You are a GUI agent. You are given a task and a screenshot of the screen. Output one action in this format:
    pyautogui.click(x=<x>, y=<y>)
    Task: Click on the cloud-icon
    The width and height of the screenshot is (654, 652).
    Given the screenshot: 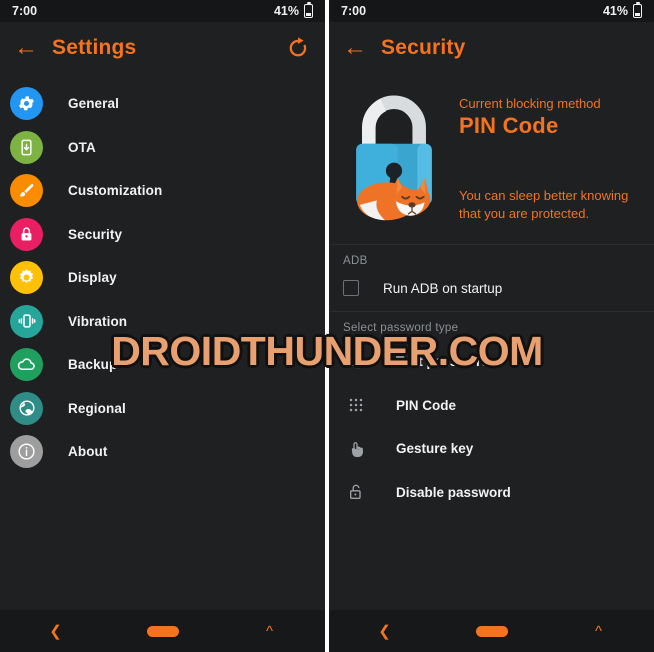 What is the action you would take?
    pyautogui.click(x=26, y=365)
    